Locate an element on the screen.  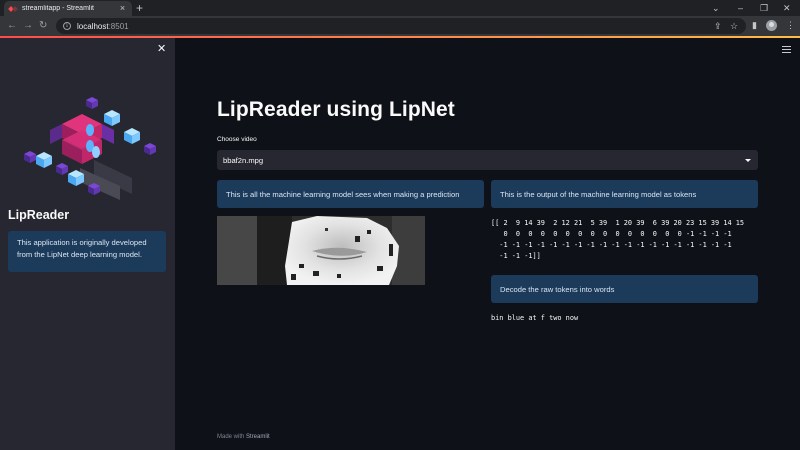
tab-streamlitapp: streamlitapp - Streamlit × is located at coordinates (68, 8).